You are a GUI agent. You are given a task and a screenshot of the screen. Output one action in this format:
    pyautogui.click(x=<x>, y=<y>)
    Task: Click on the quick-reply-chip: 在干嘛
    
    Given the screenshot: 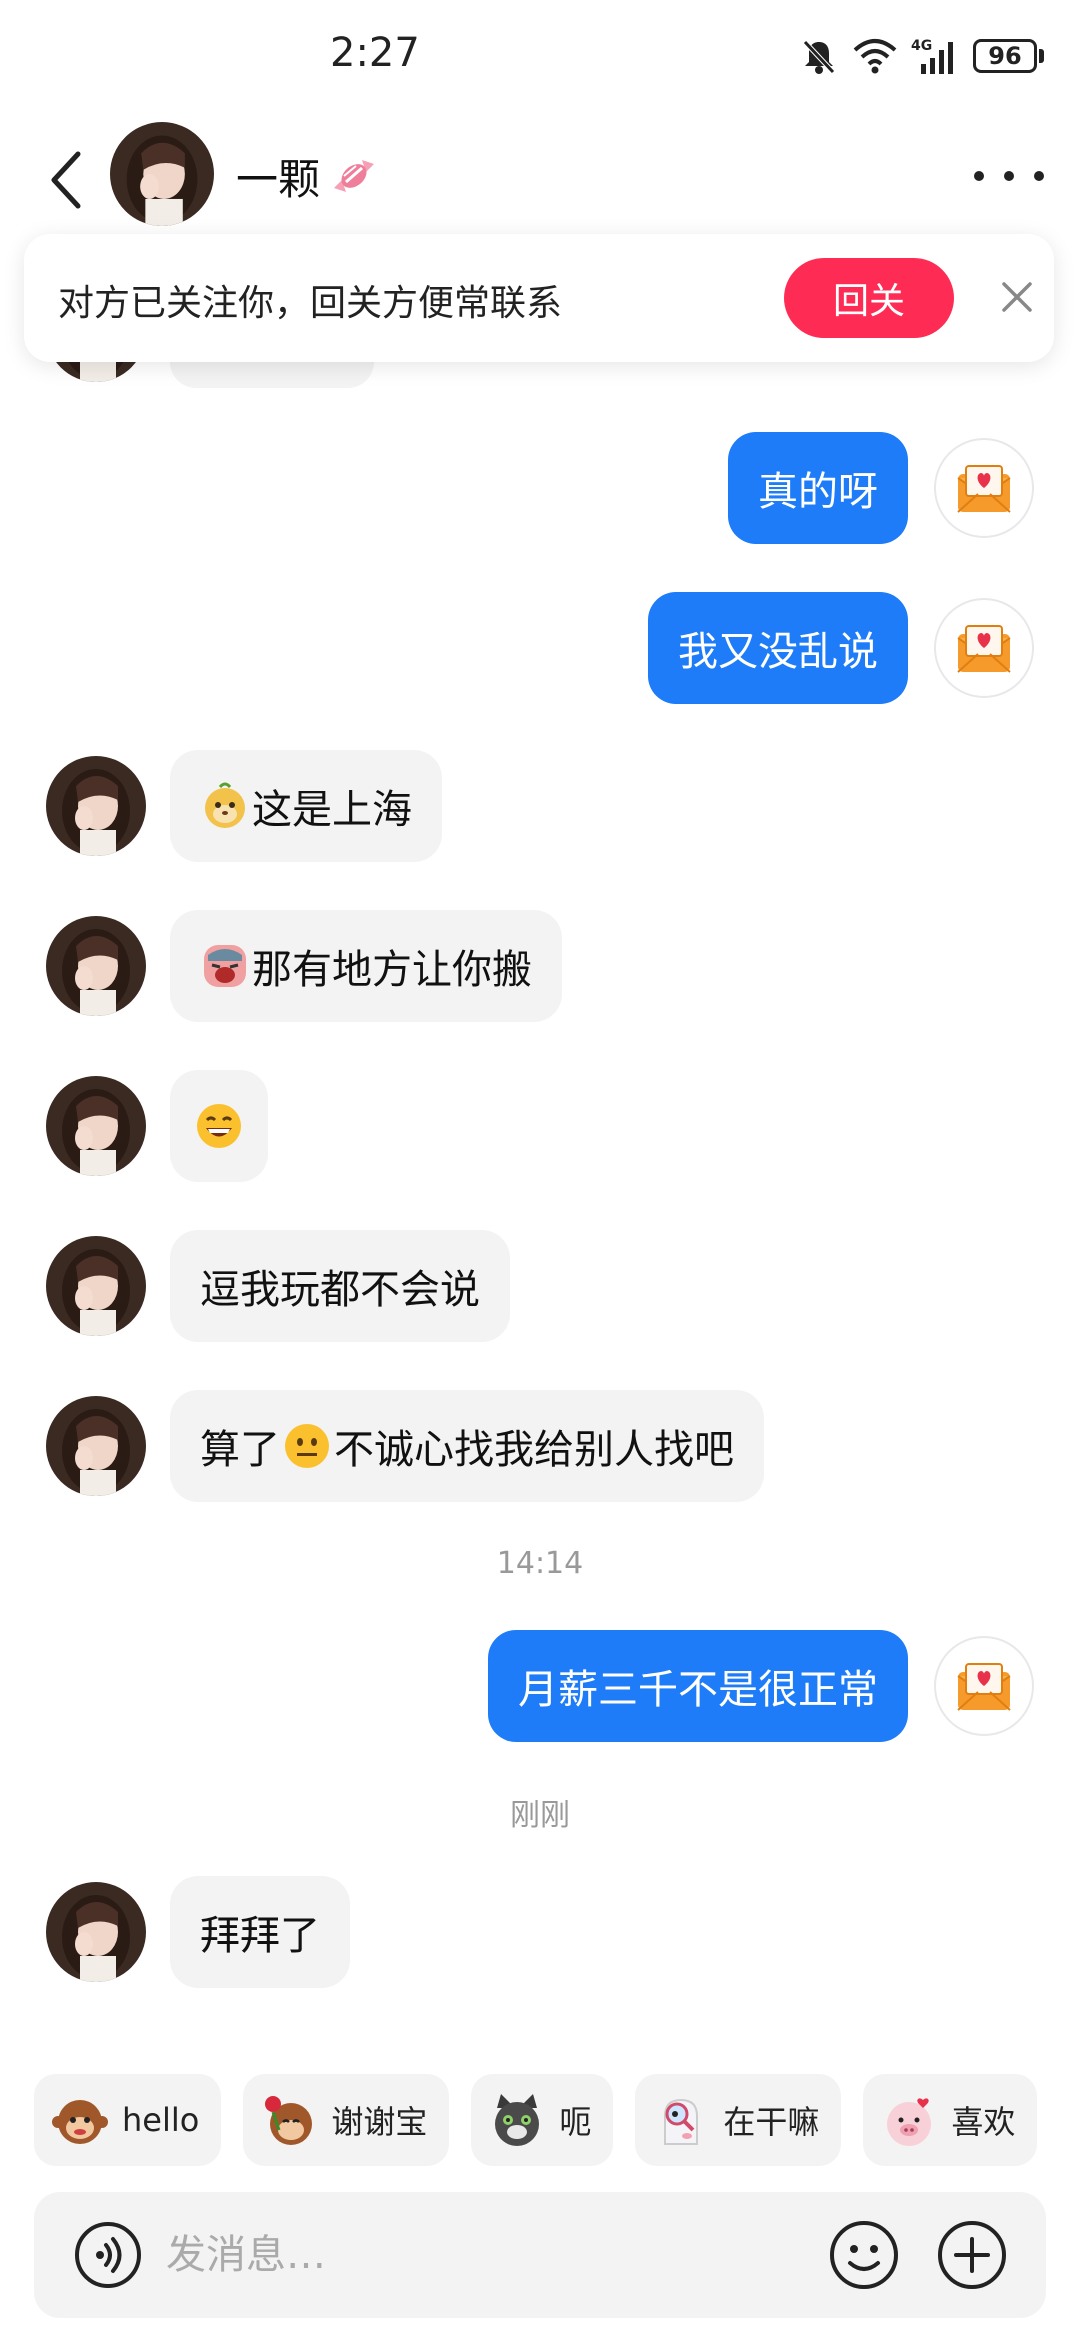 What is the action you would take?
    pyautogui.click(x=738, y=2120)
    